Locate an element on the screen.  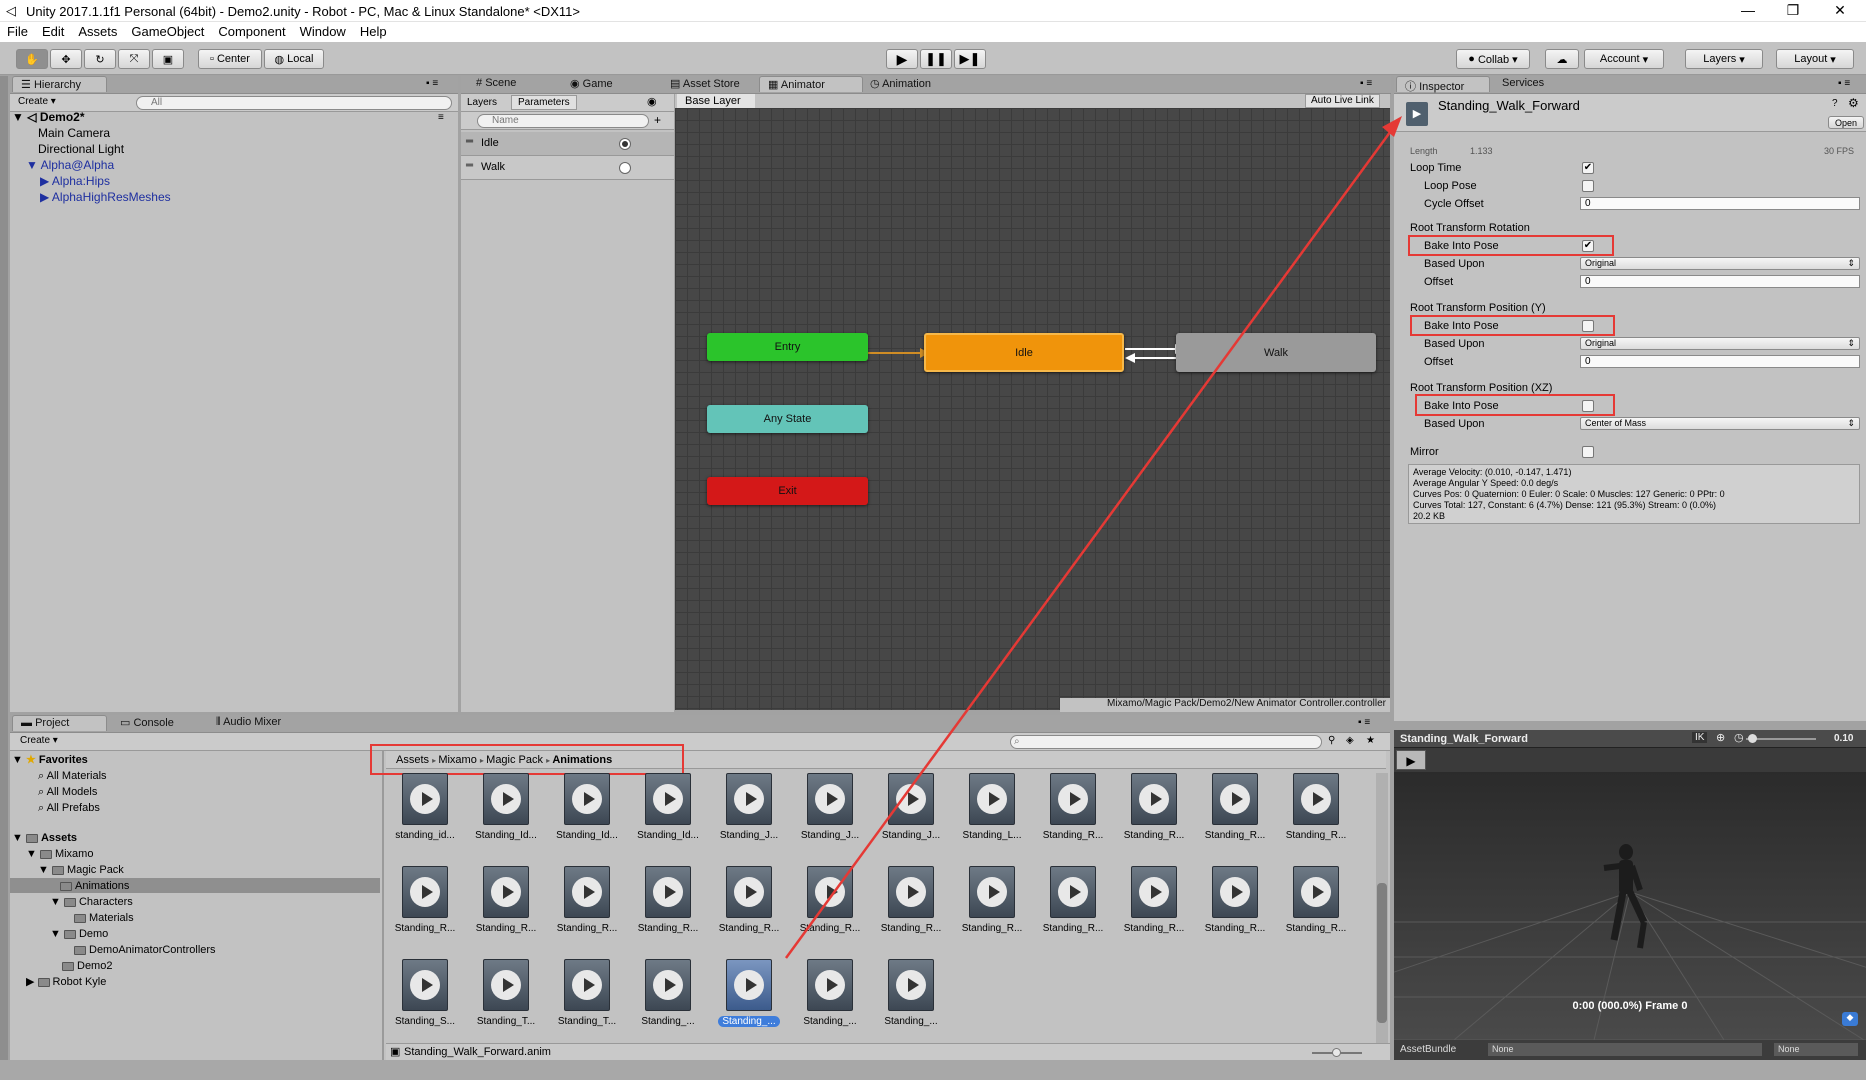
menu-window: Window is located at coordinates (323, 30).